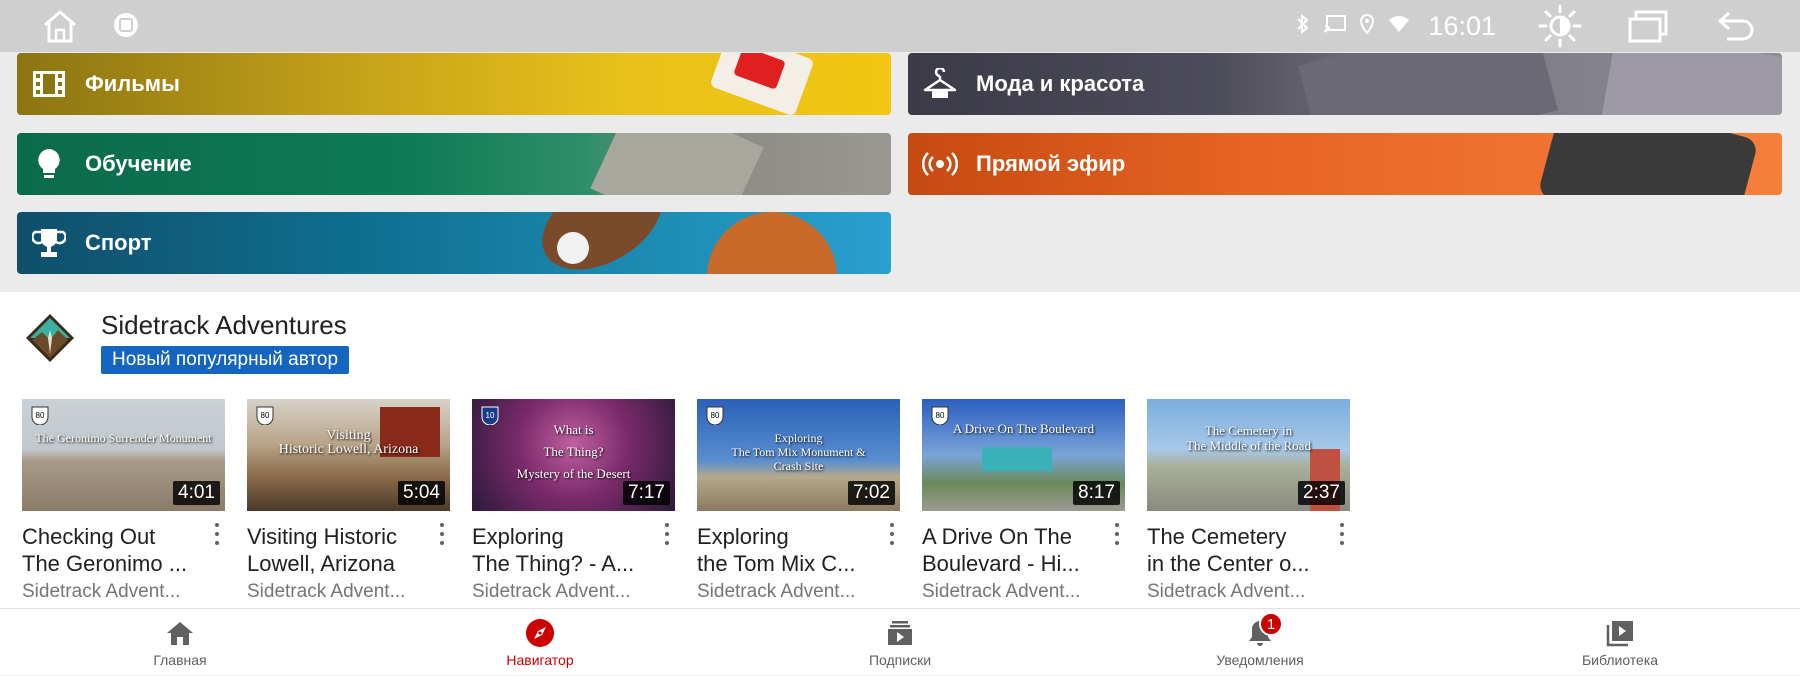 This screenshot has width=1800, height=676. I want to click on video-thumbnail: 80 A Drive On The Boulevard 8:17, so click(1023, 455).